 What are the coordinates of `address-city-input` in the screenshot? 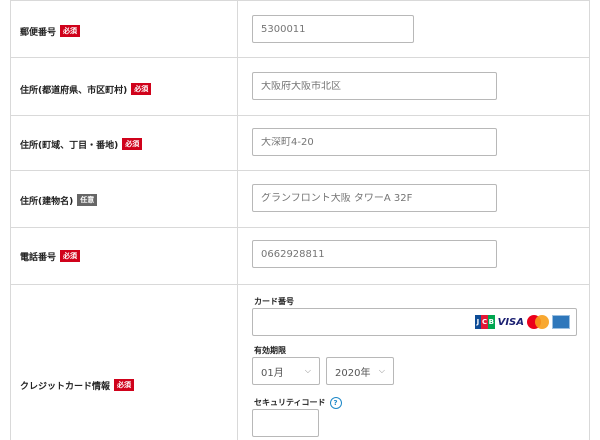 It's located at (374, 86).